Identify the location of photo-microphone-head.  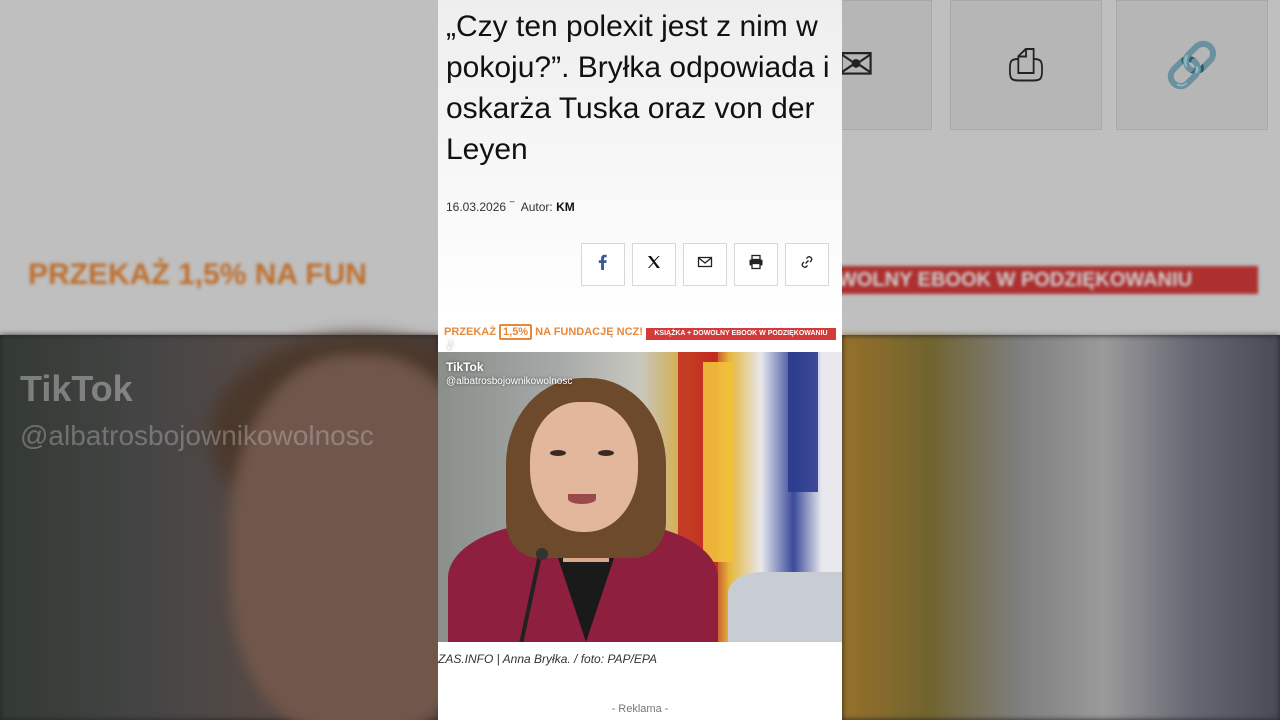
(542, 554).